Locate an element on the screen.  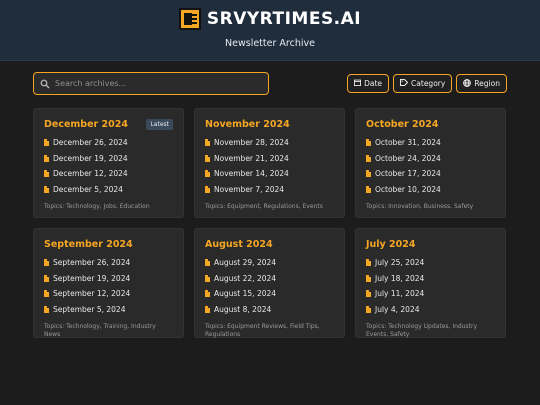
issue-link: December 19, 2024 is located at coordinates (108, 159).